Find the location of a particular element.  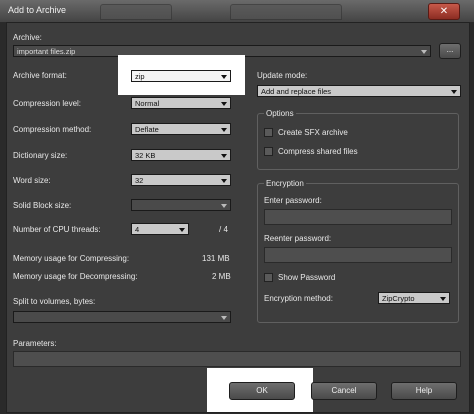

cpu-threads-select: 4 is located at coordinates (160, 229).